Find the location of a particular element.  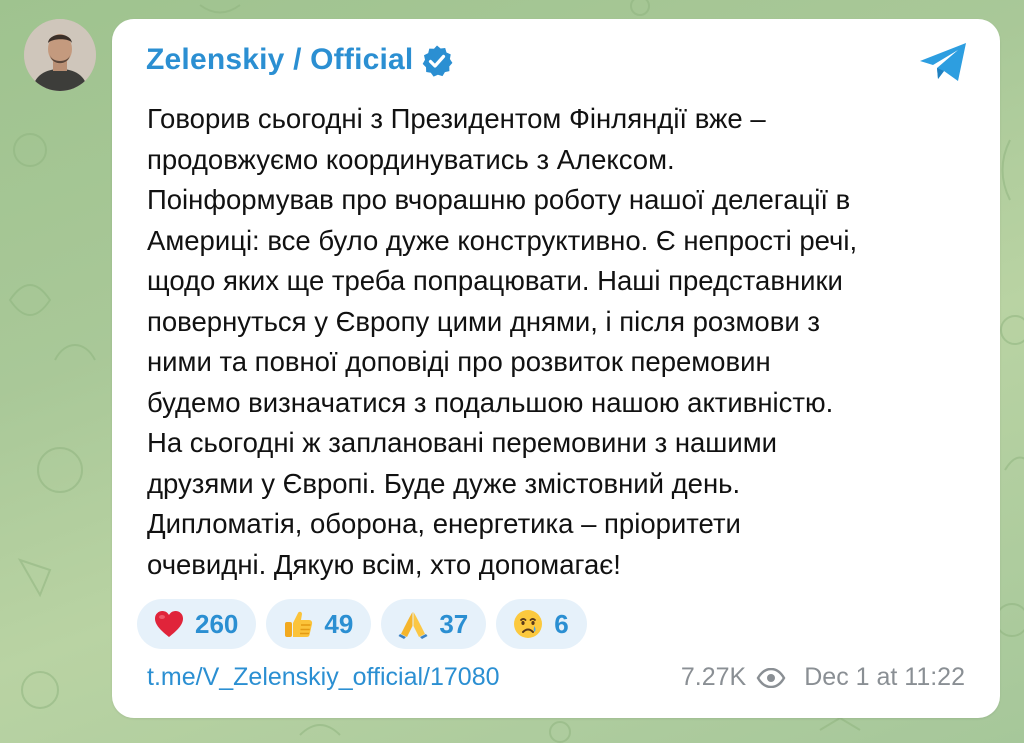

reactions-bar: 260 49 37 6 is located at coordinates (362, 624).